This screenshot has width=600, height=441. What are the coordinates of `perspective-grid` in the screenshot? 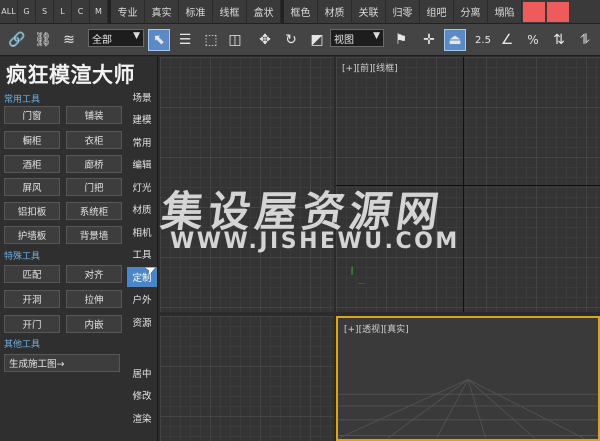 It's located at (468, 409).